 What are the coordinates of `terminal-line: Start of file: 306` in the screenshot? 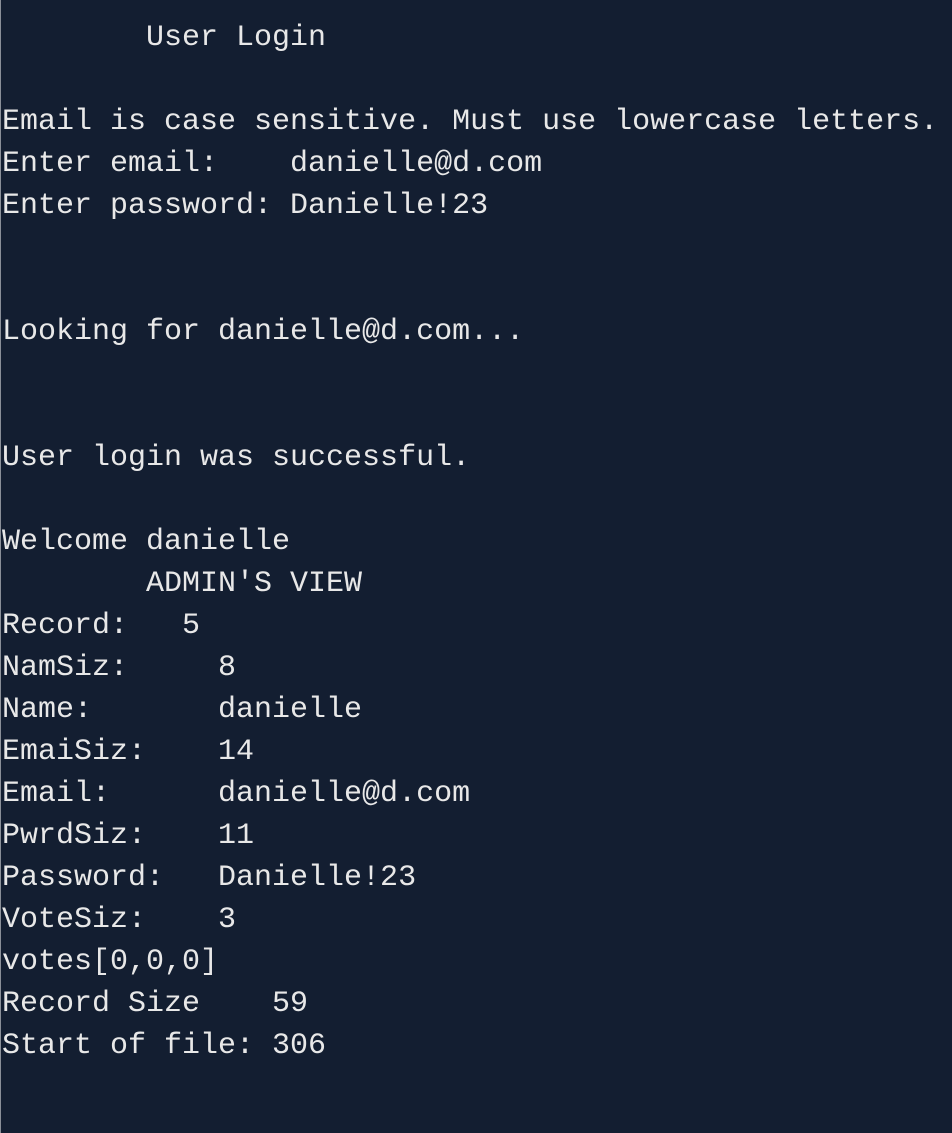 It's located at (164, 1046).